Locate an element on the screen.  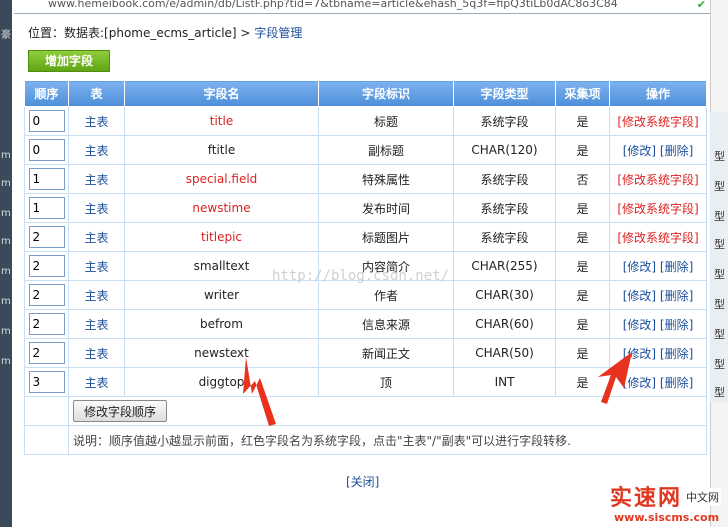
field-name-cell: ftitle is located at coordinates (221, 150).